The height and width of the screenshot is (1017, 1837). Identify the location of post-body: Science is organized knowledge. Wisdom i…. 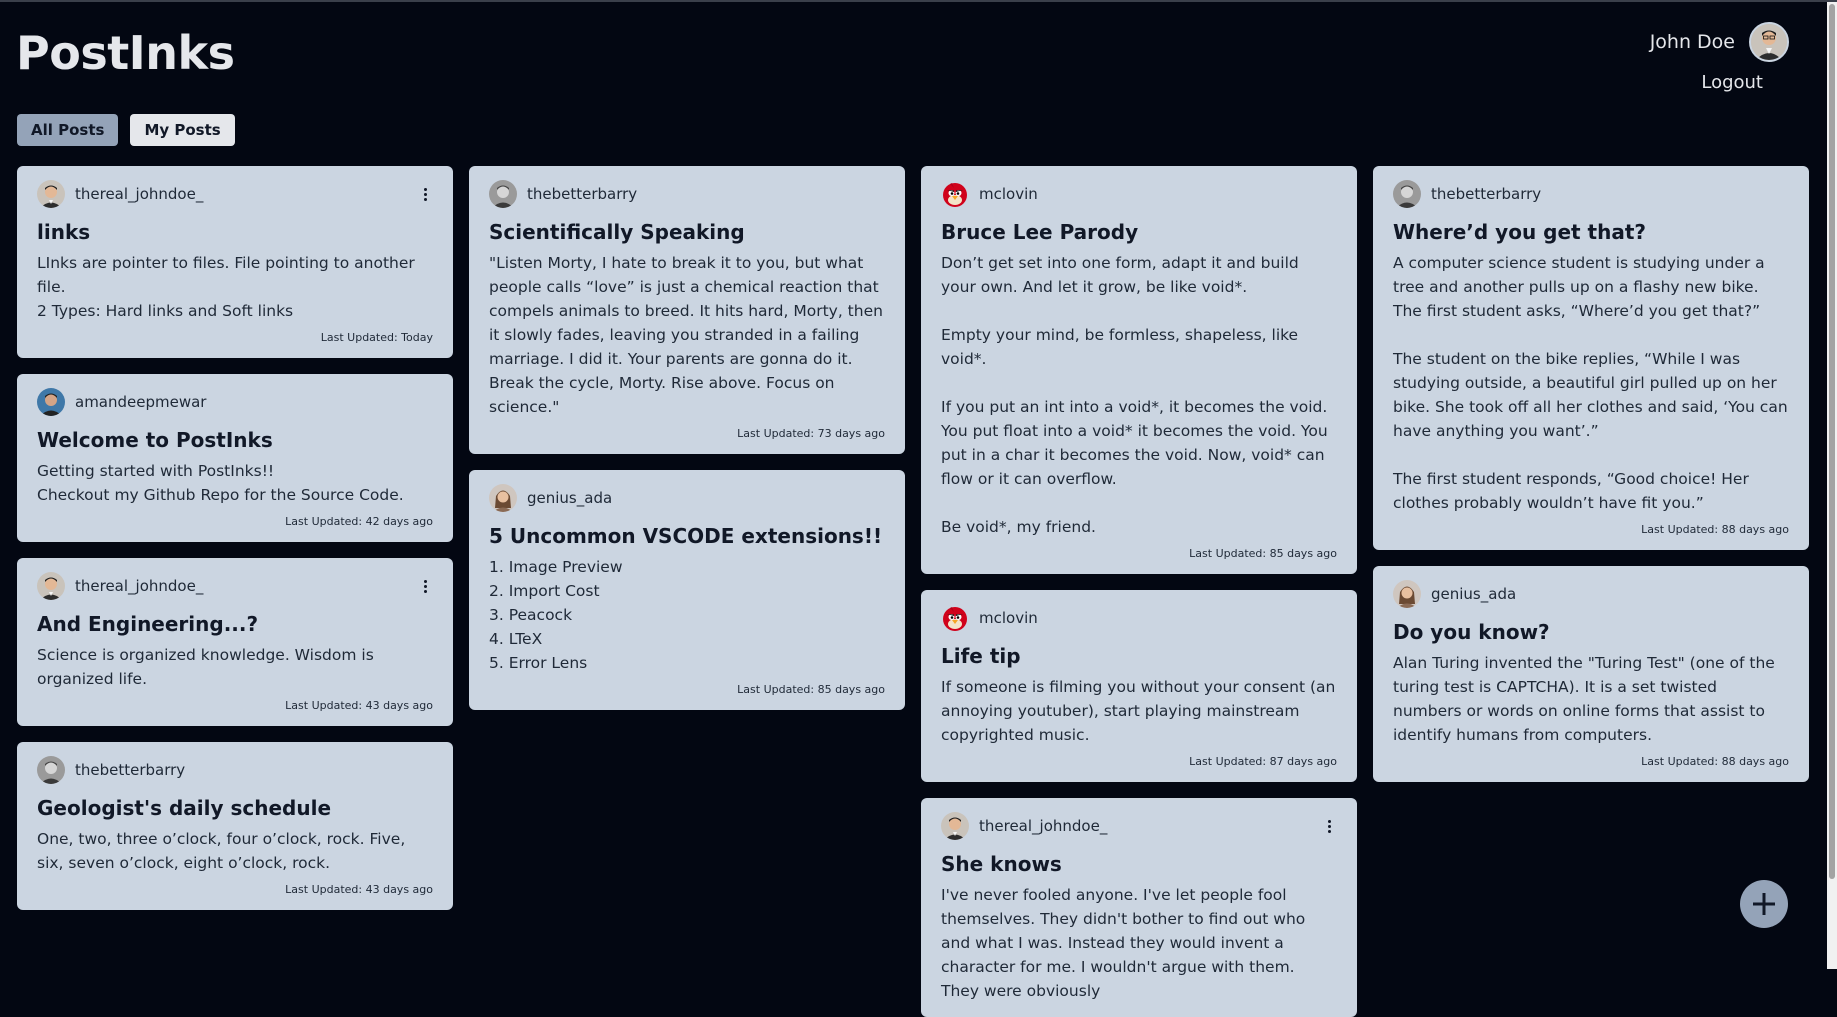
(208, 667).